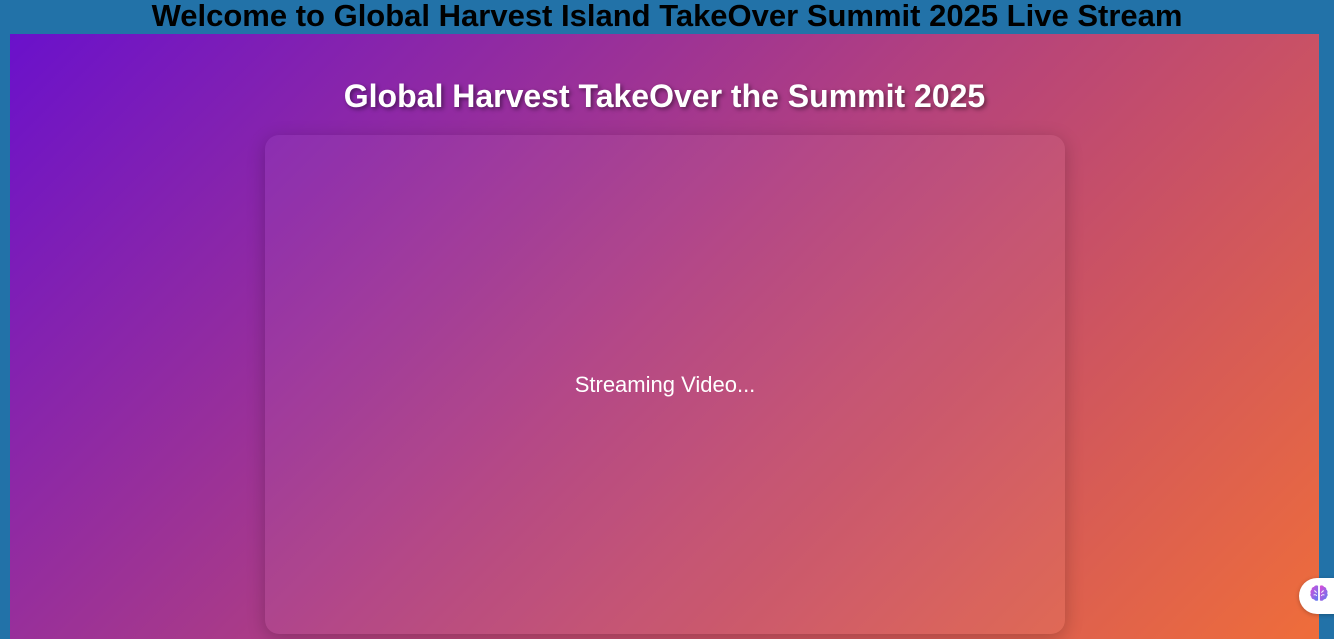 The width and height of the screenshot is (1334, 639). I want to click on stream-heading: Global Harvest TakeOver the Summit 2025, so click(664, 96).